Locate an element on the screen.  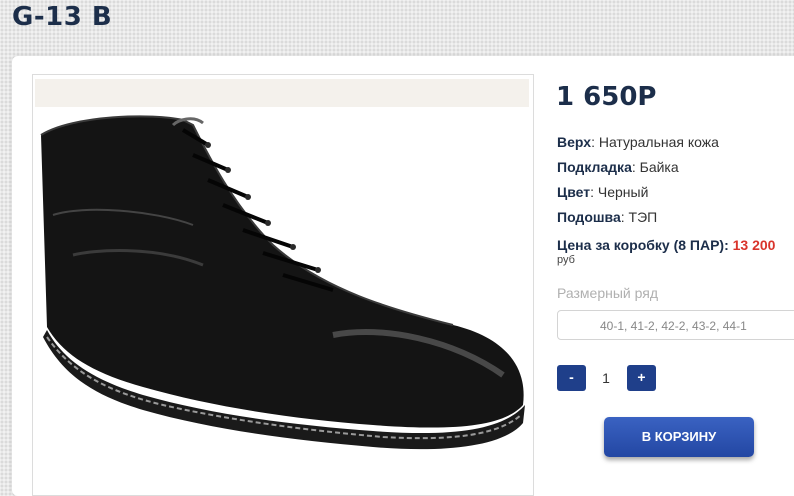
box-price: Цена за коробку (8 ПАР): 13 200 is located at coordinates (666, 245).